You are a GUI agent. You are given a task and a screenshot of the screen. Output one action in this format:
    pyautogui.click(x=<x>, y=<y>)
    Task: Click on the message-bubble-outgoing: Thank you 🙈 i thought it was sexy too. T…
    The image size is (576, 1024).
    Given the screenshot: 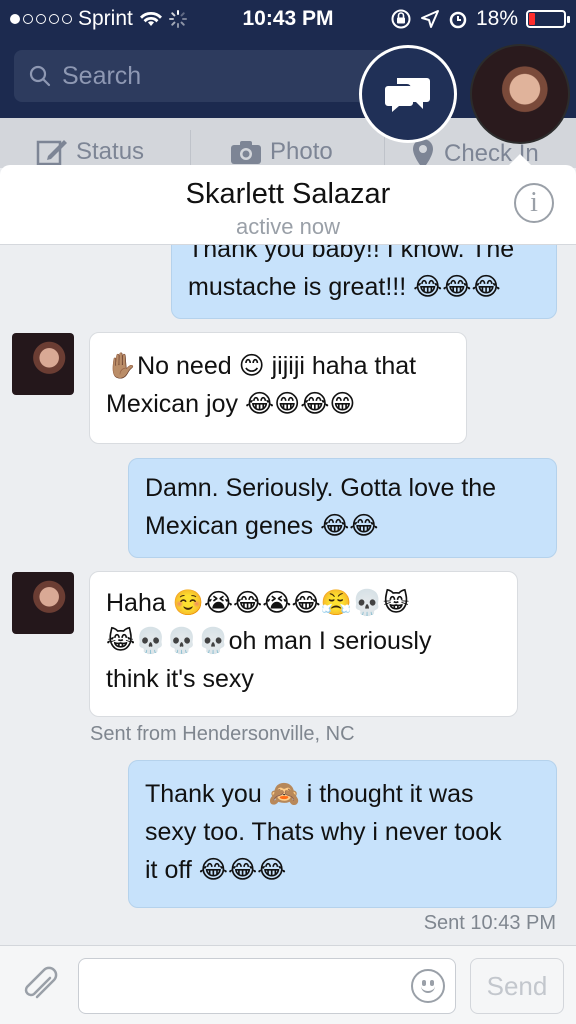 What is the action you would take?
    pyautogui.click(x=342, y=834)
    